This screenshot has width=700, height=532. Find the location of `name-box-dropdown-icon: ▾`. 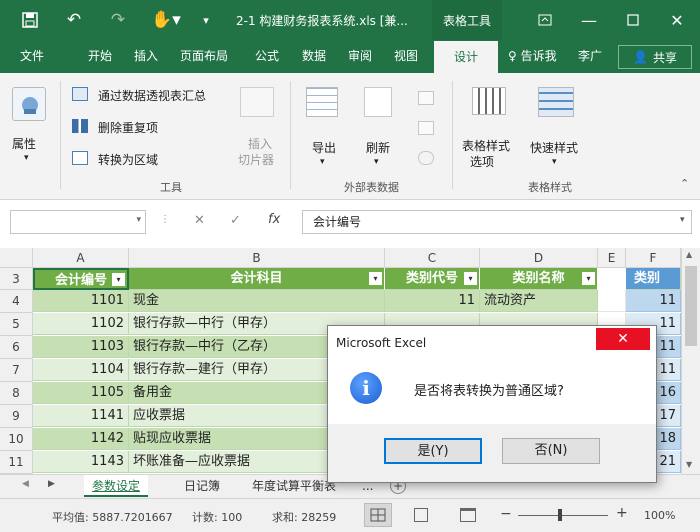

name-box-dropdown-icon: ▾ is located at coordinates (138, 220).